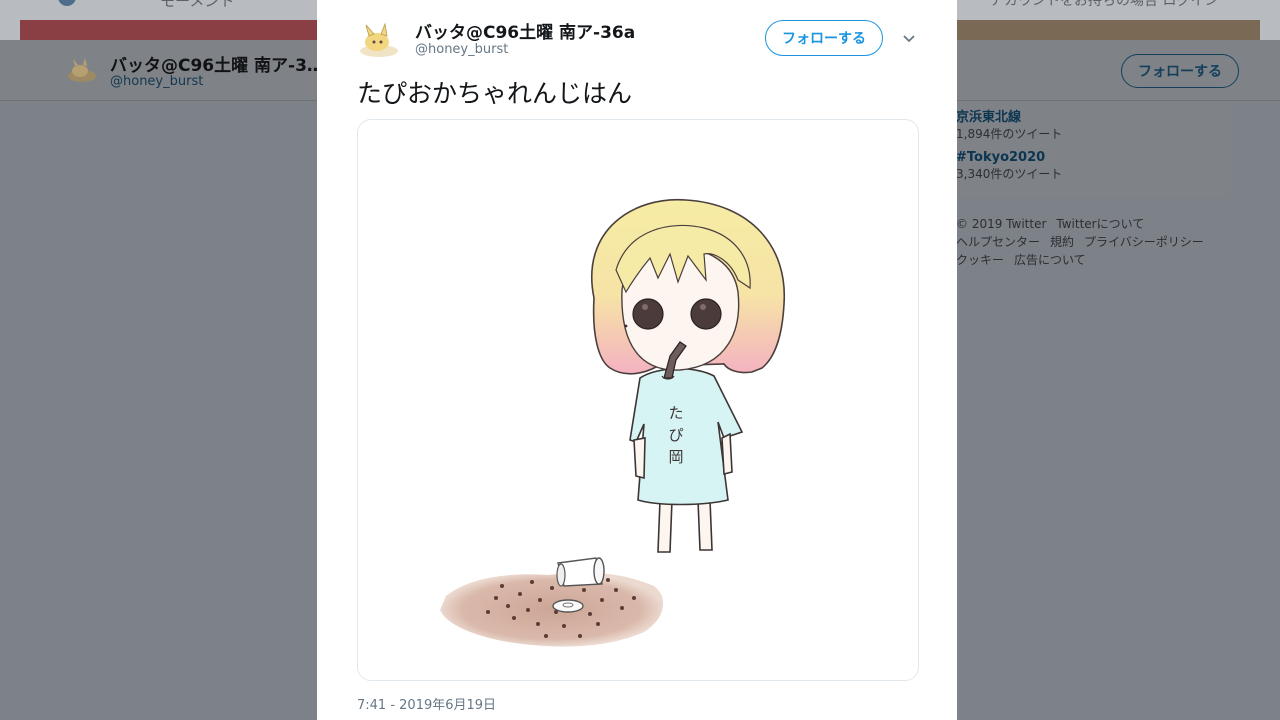  Describe the element at coordinates (1001, 224) in the screenshot. I see `footer-copyright: © 2019 Twitter` at that location.